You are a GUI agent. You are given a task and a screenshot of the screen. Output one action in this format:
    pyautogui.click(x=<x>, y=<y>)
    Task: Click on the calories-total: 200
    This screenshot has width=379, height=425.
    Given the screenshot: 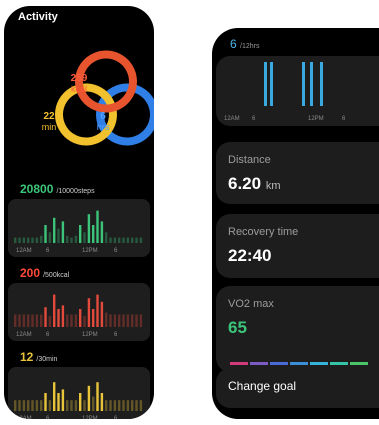 What is the action you would take?
    pyautogui.click(x=30, y=273)
    